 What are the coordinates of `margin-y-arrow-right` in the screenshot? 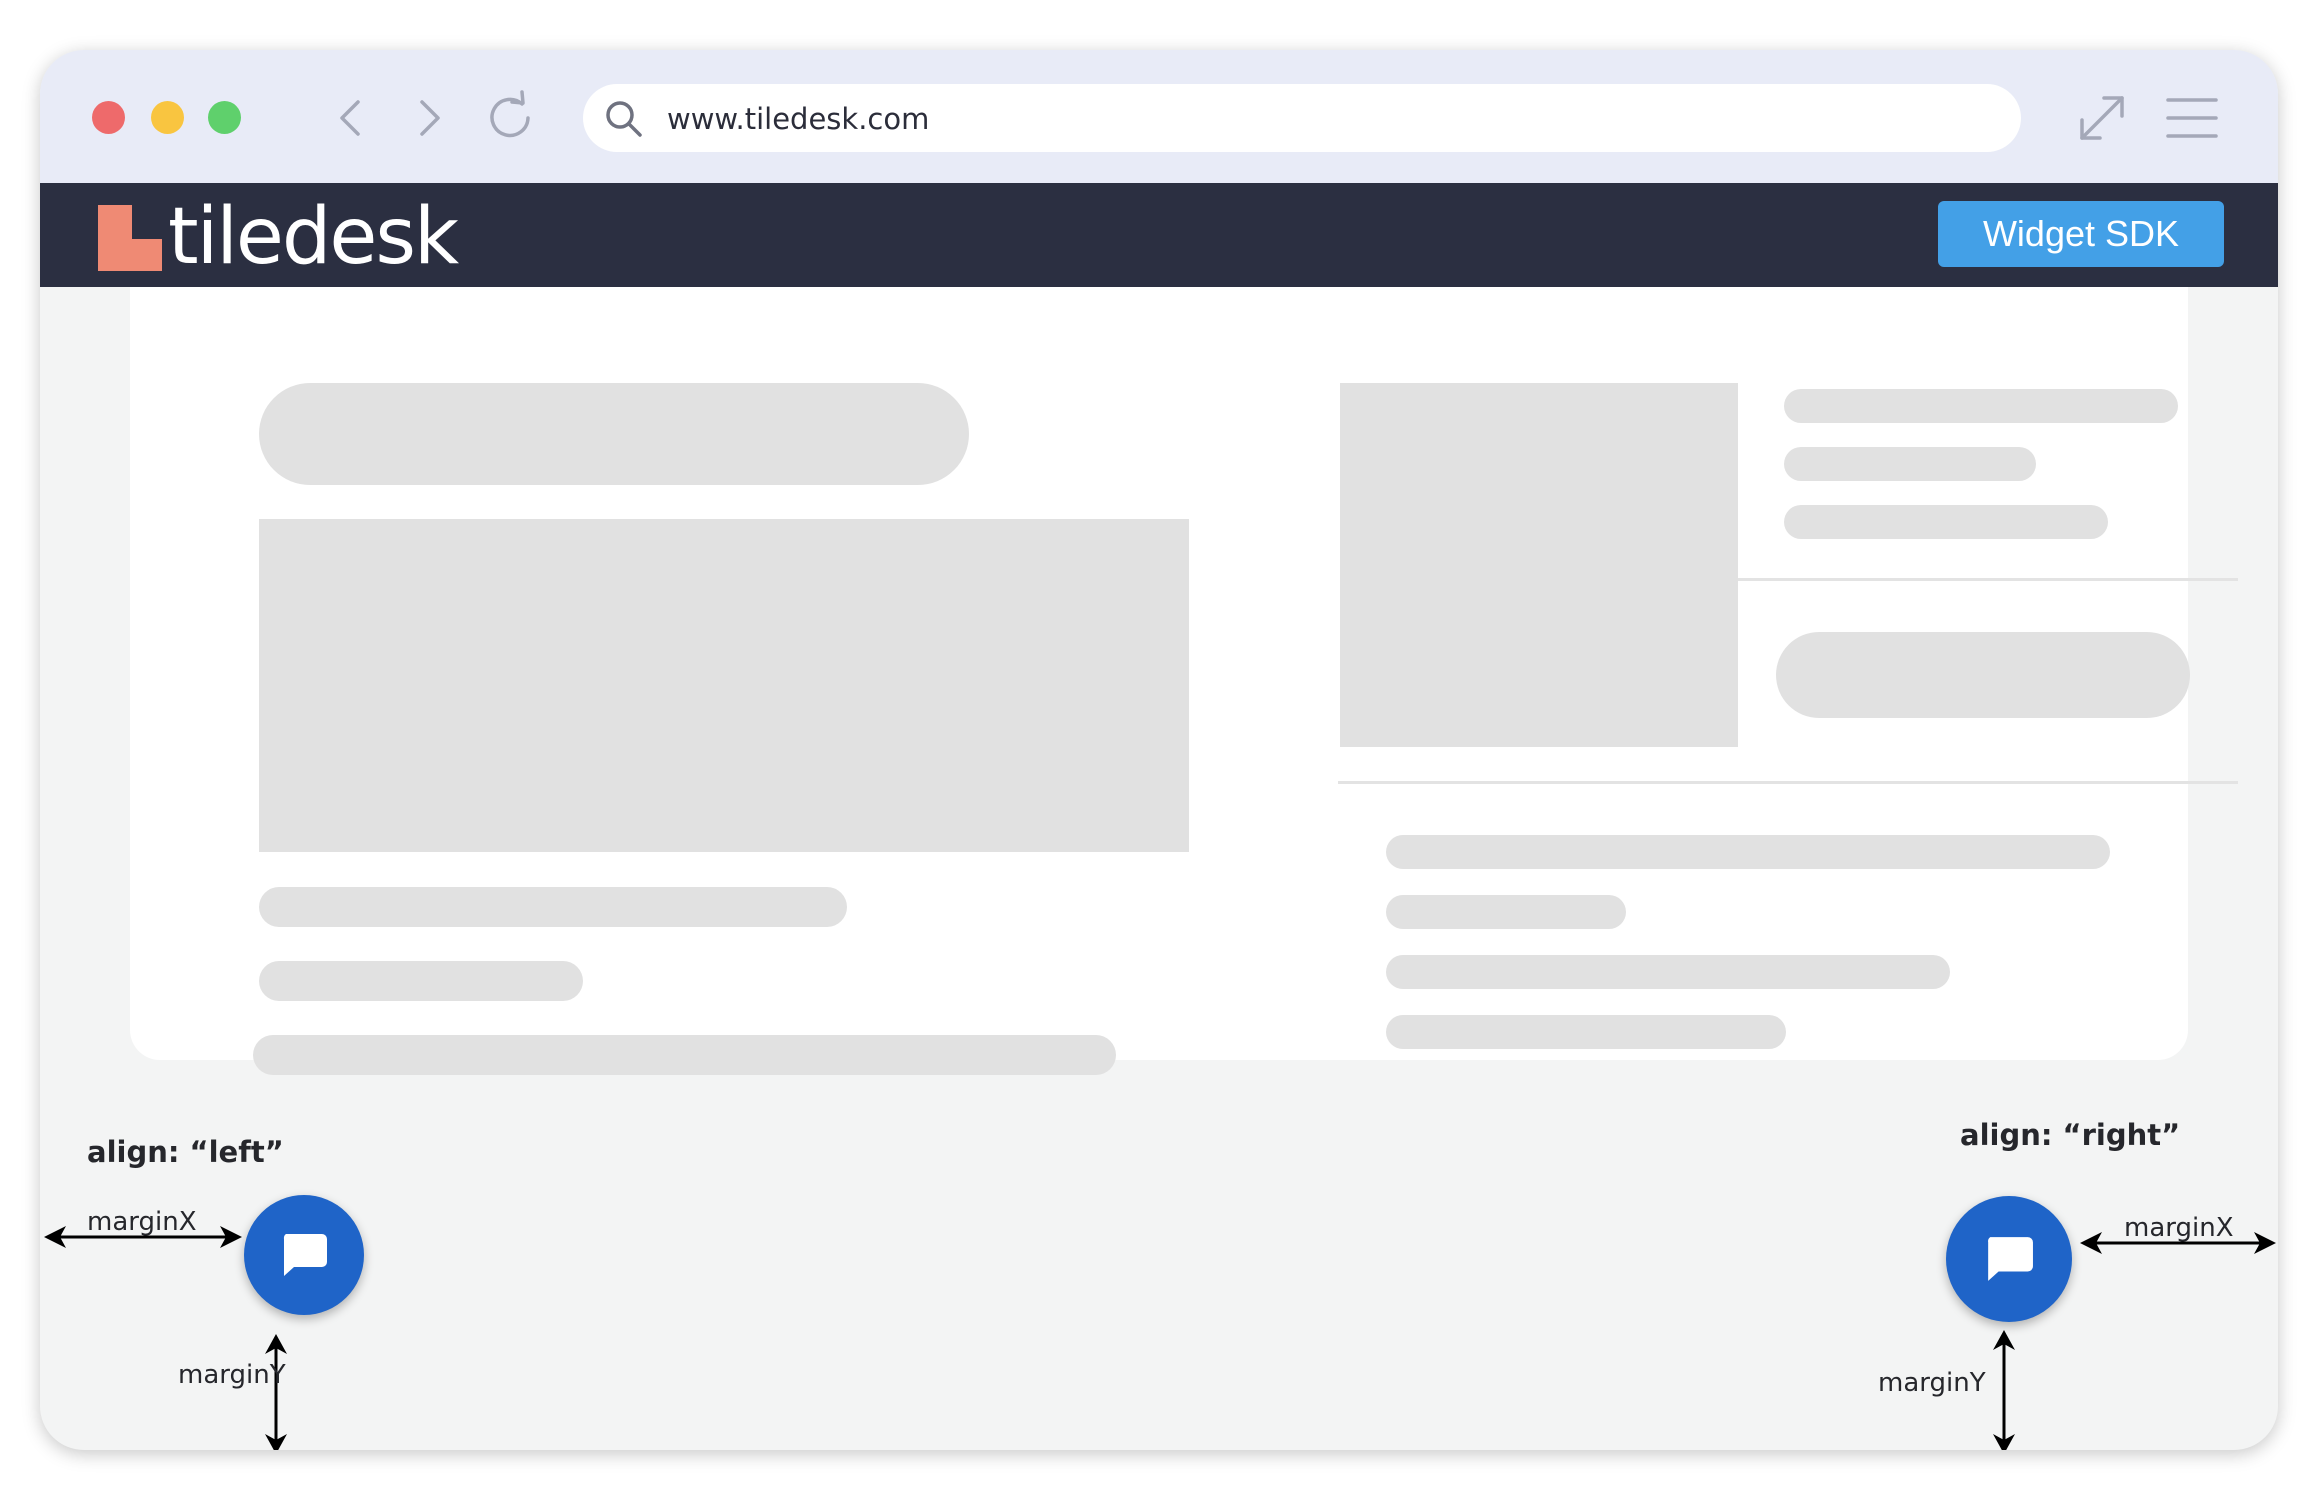 It's located at (2004, 1390).